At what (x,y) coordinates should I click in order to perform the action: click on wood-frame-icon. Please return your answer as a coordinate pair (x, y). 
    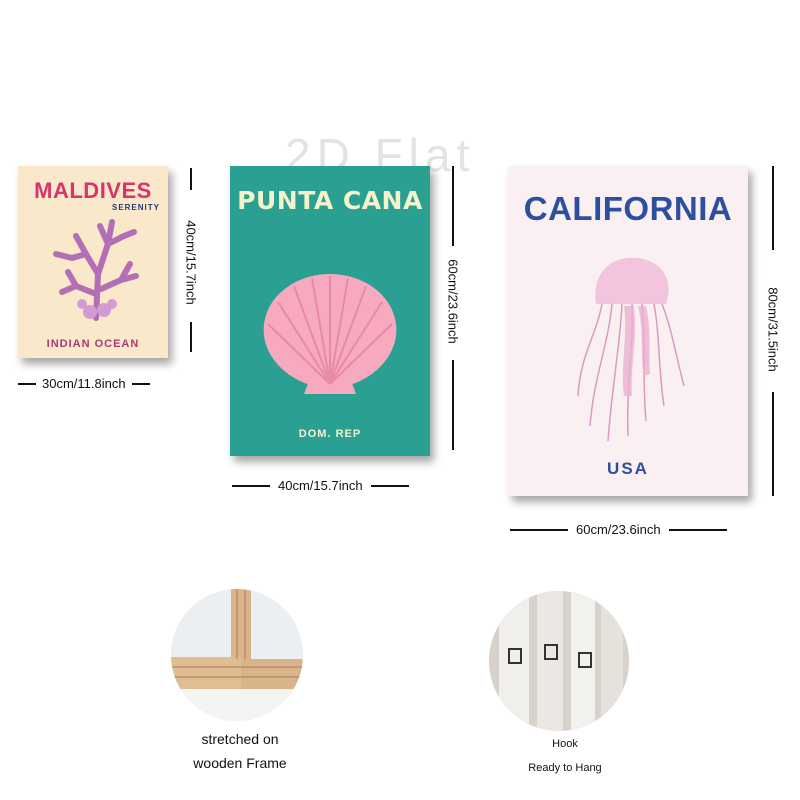
    Looking at the image, I should click on (237, 655).